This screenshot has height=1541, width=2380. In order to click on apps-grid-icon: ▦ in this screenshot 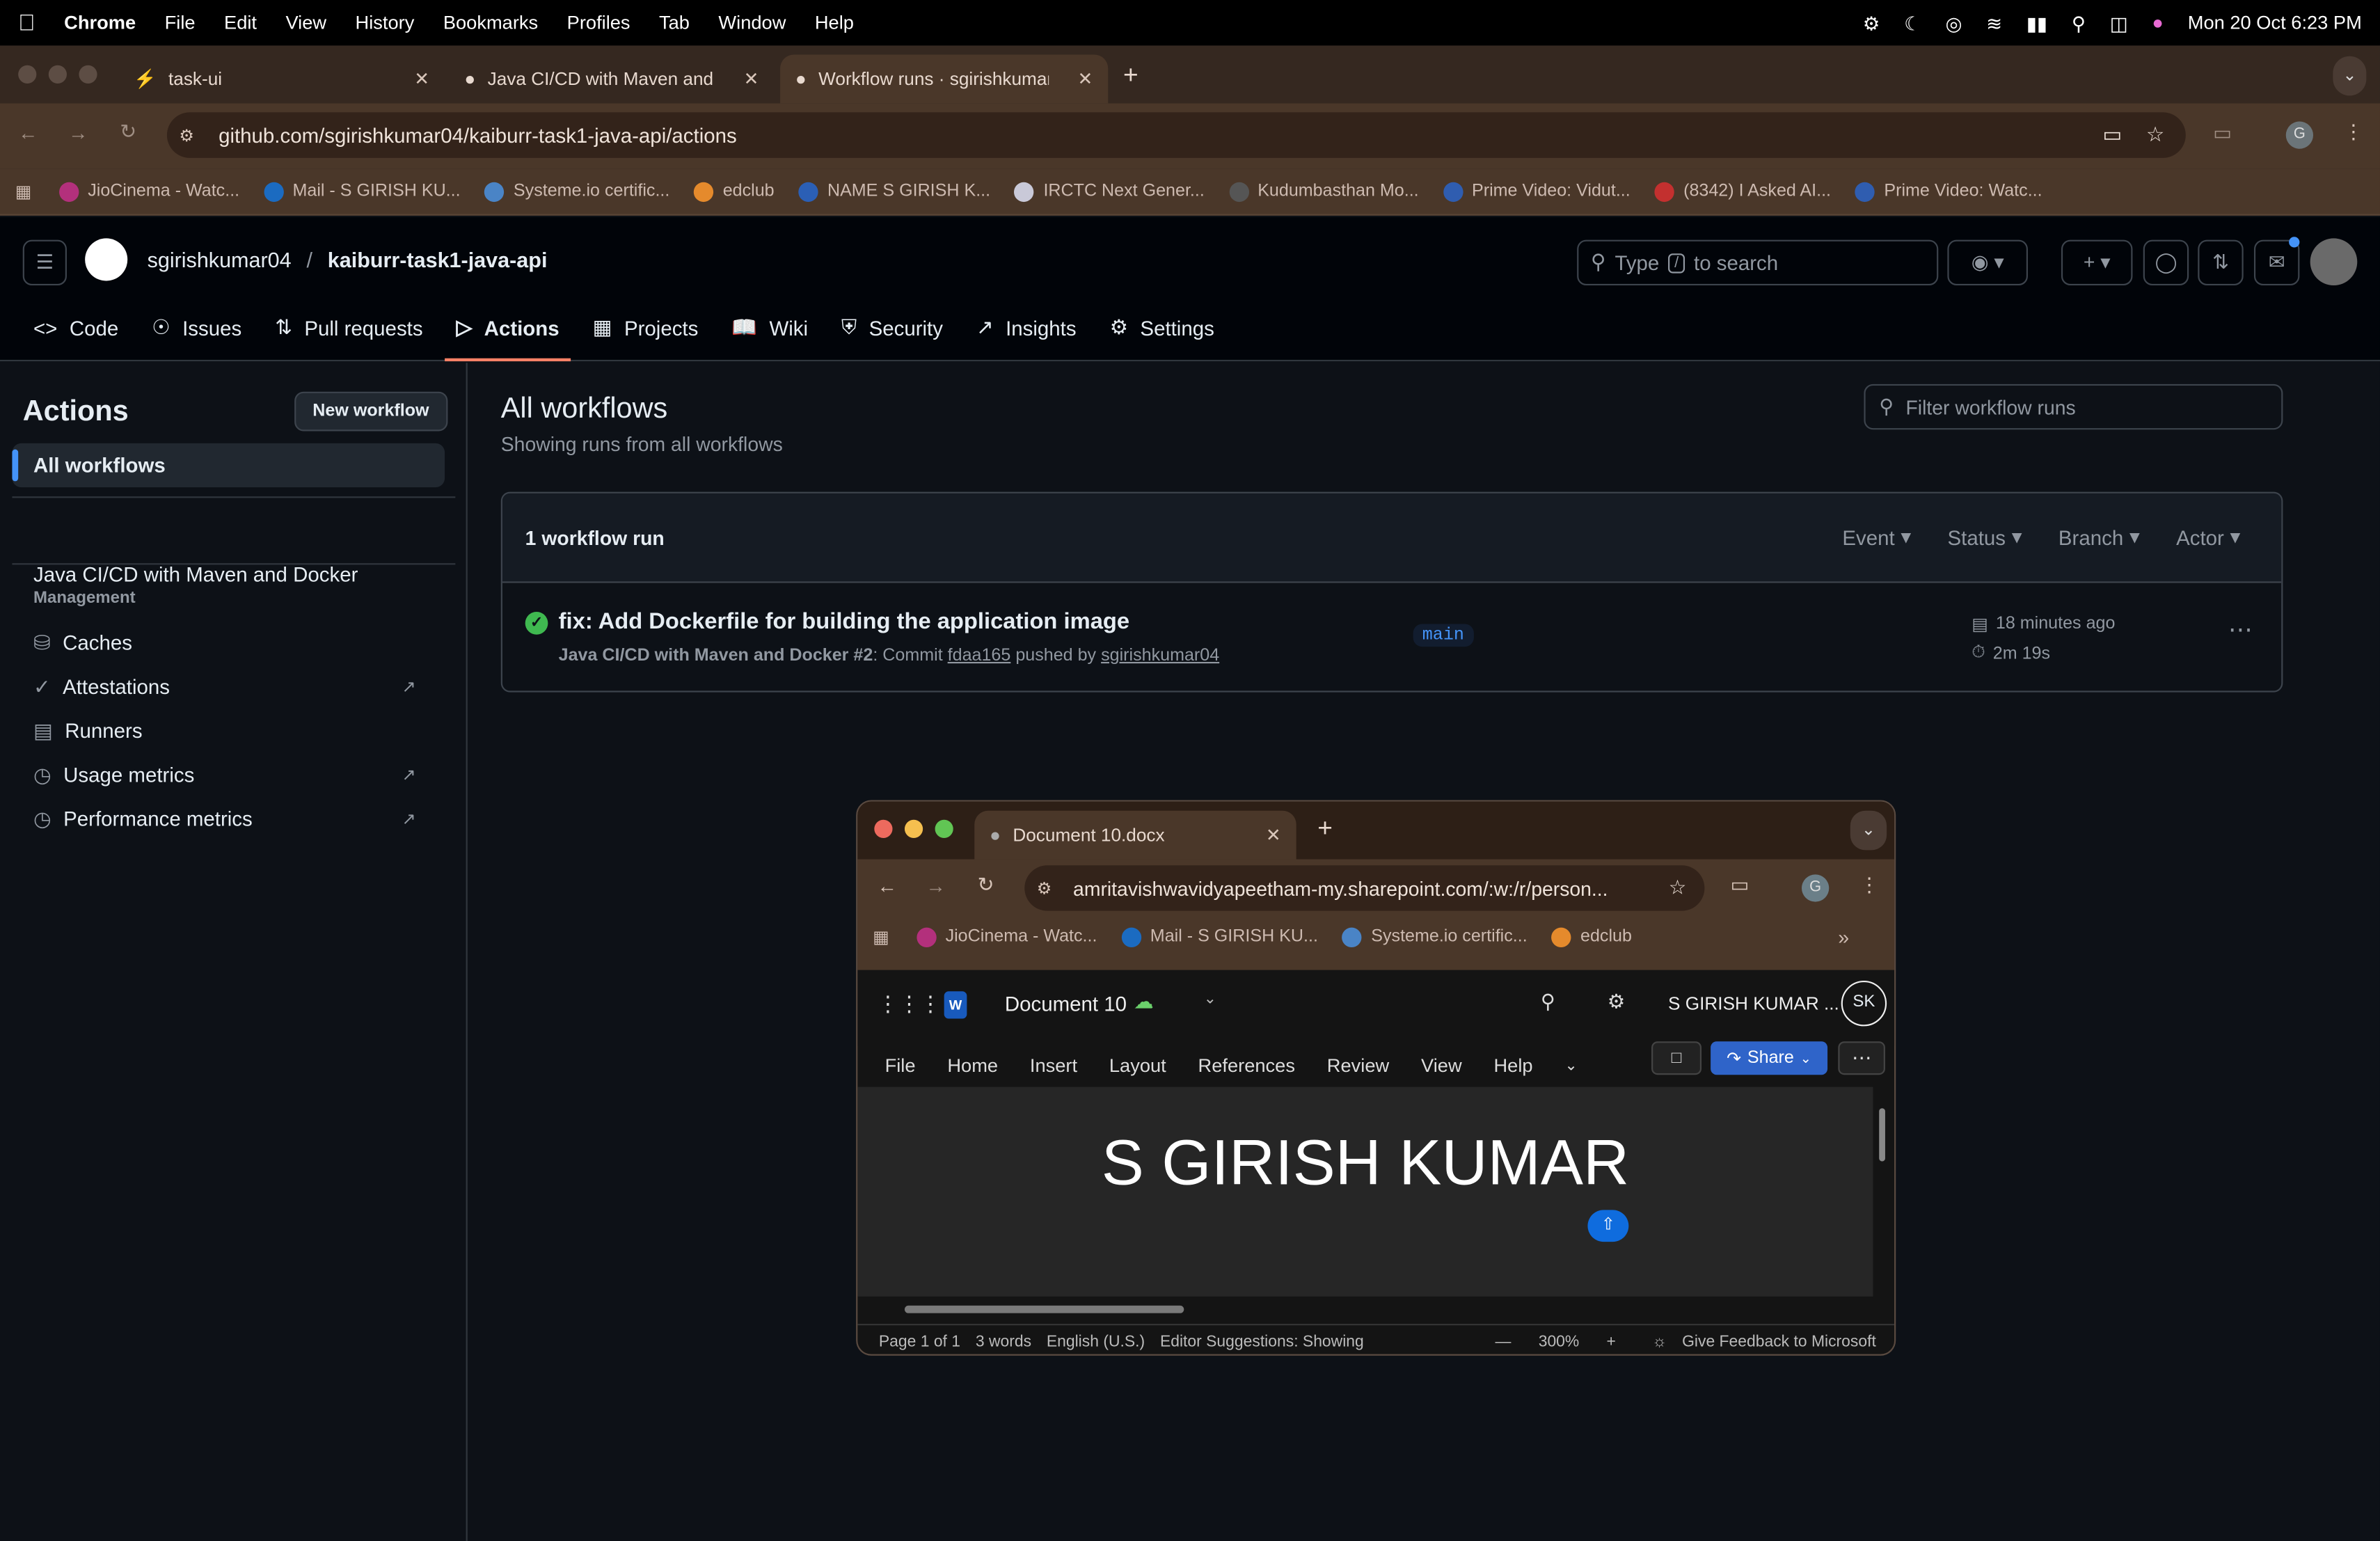, I will do `click(23, 191)`.